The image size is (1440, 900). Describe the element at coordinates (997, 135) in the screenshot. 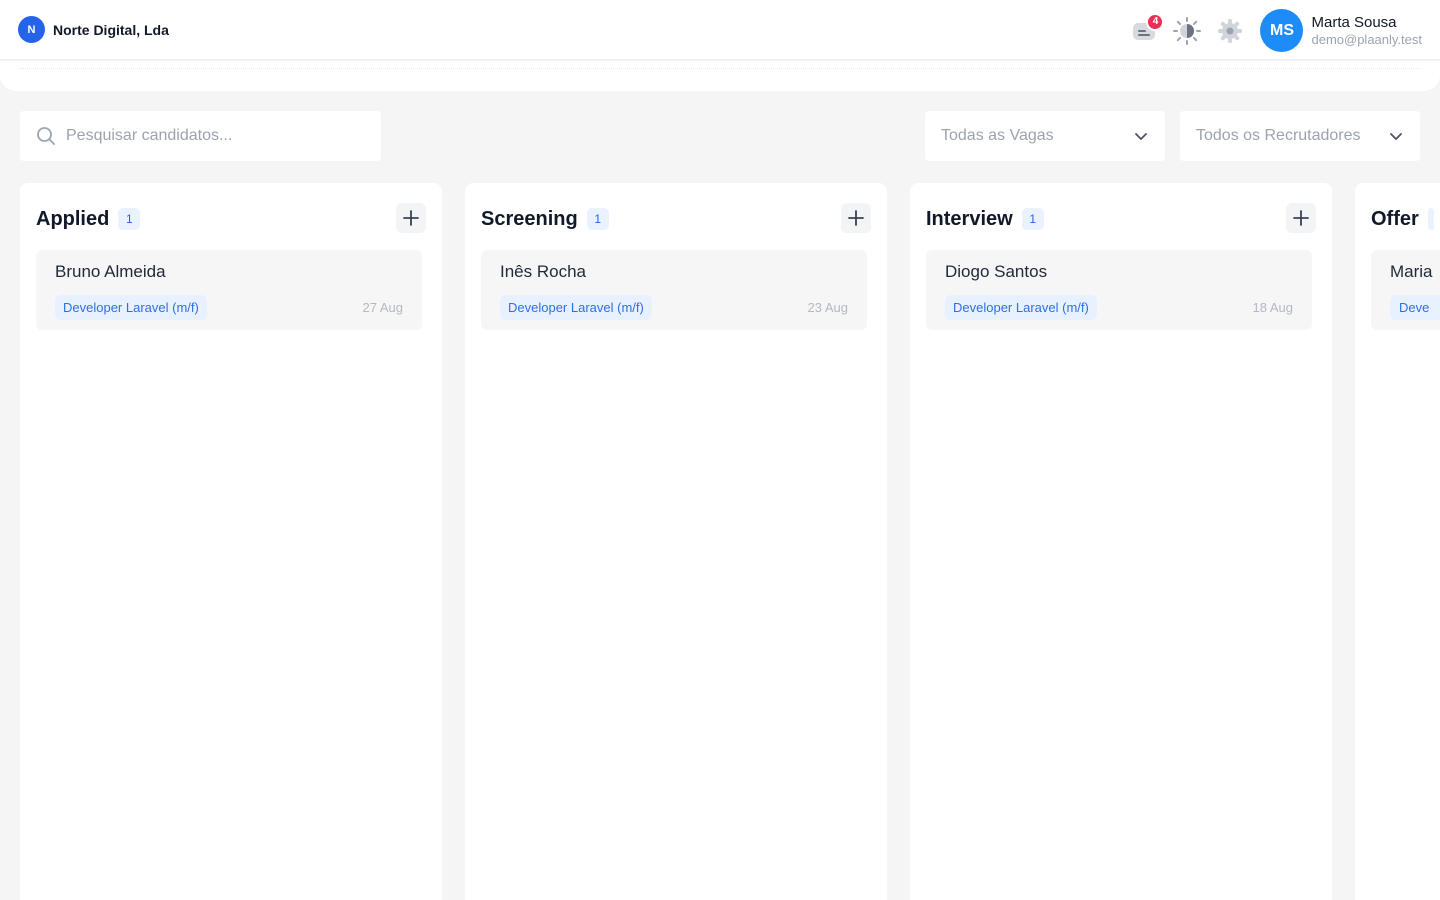

I see `vacancies-filter-value: Todas as Vagas` at that location.